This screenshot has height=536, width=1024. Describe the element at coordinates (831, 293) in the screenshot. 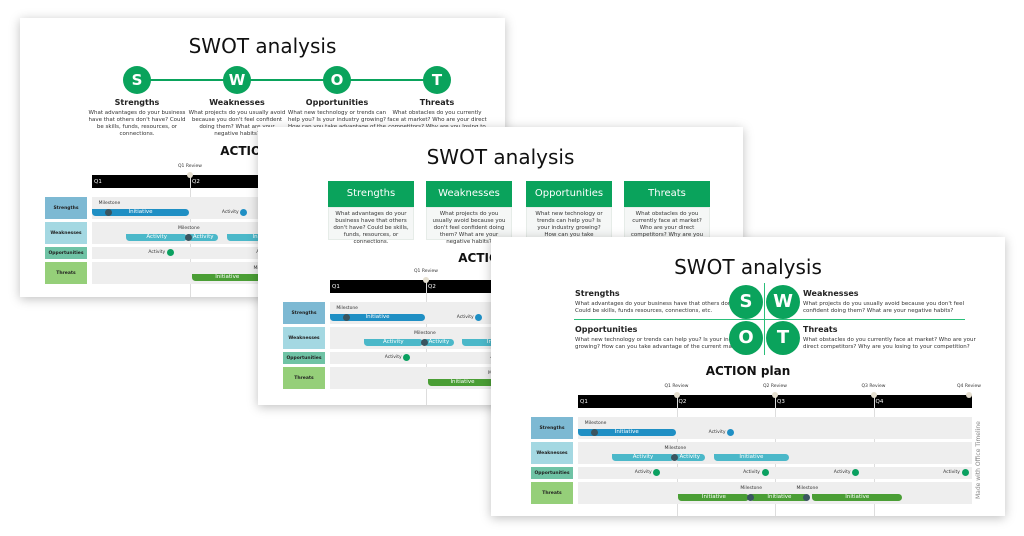

I see `quadrant-name: Weaknesses` at that location.